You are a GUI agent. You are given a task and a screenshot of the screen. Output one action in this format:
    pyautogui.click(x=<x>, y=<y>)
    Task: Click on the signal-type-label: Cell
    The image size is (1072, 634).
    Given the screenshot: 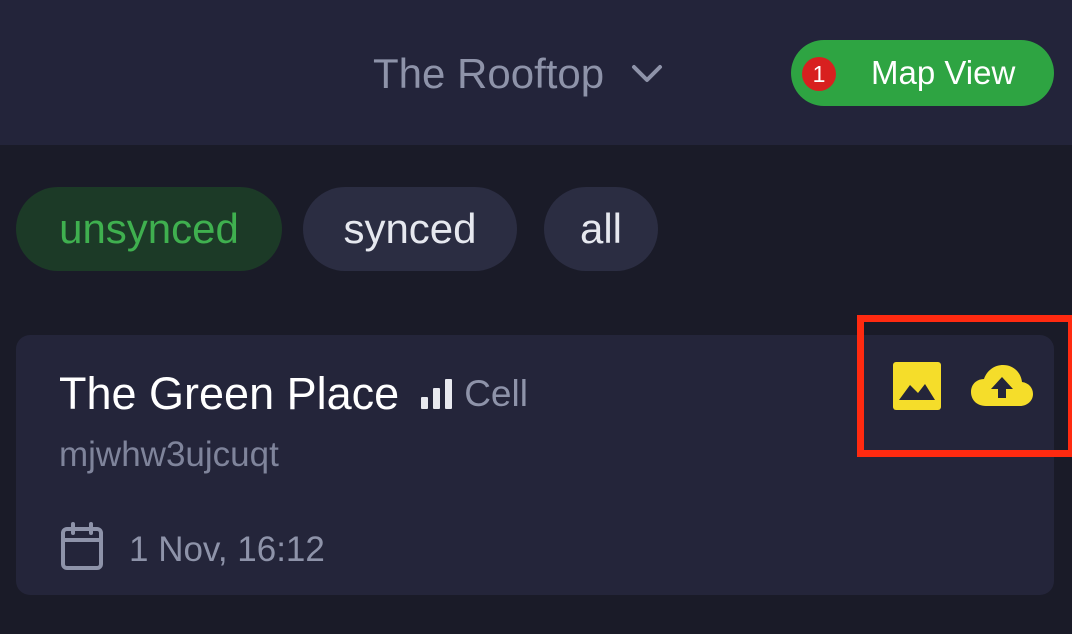 What is the action you would take?
    pyautogui.click(x=496, y=393)
    